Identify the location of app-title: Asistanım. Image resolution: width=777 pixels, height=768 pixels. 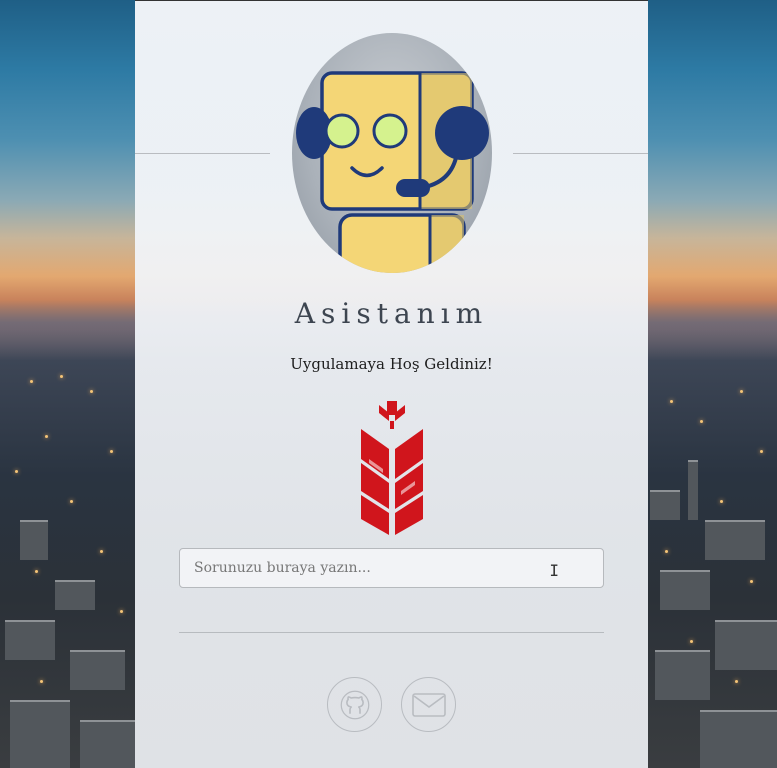
(391, 313).